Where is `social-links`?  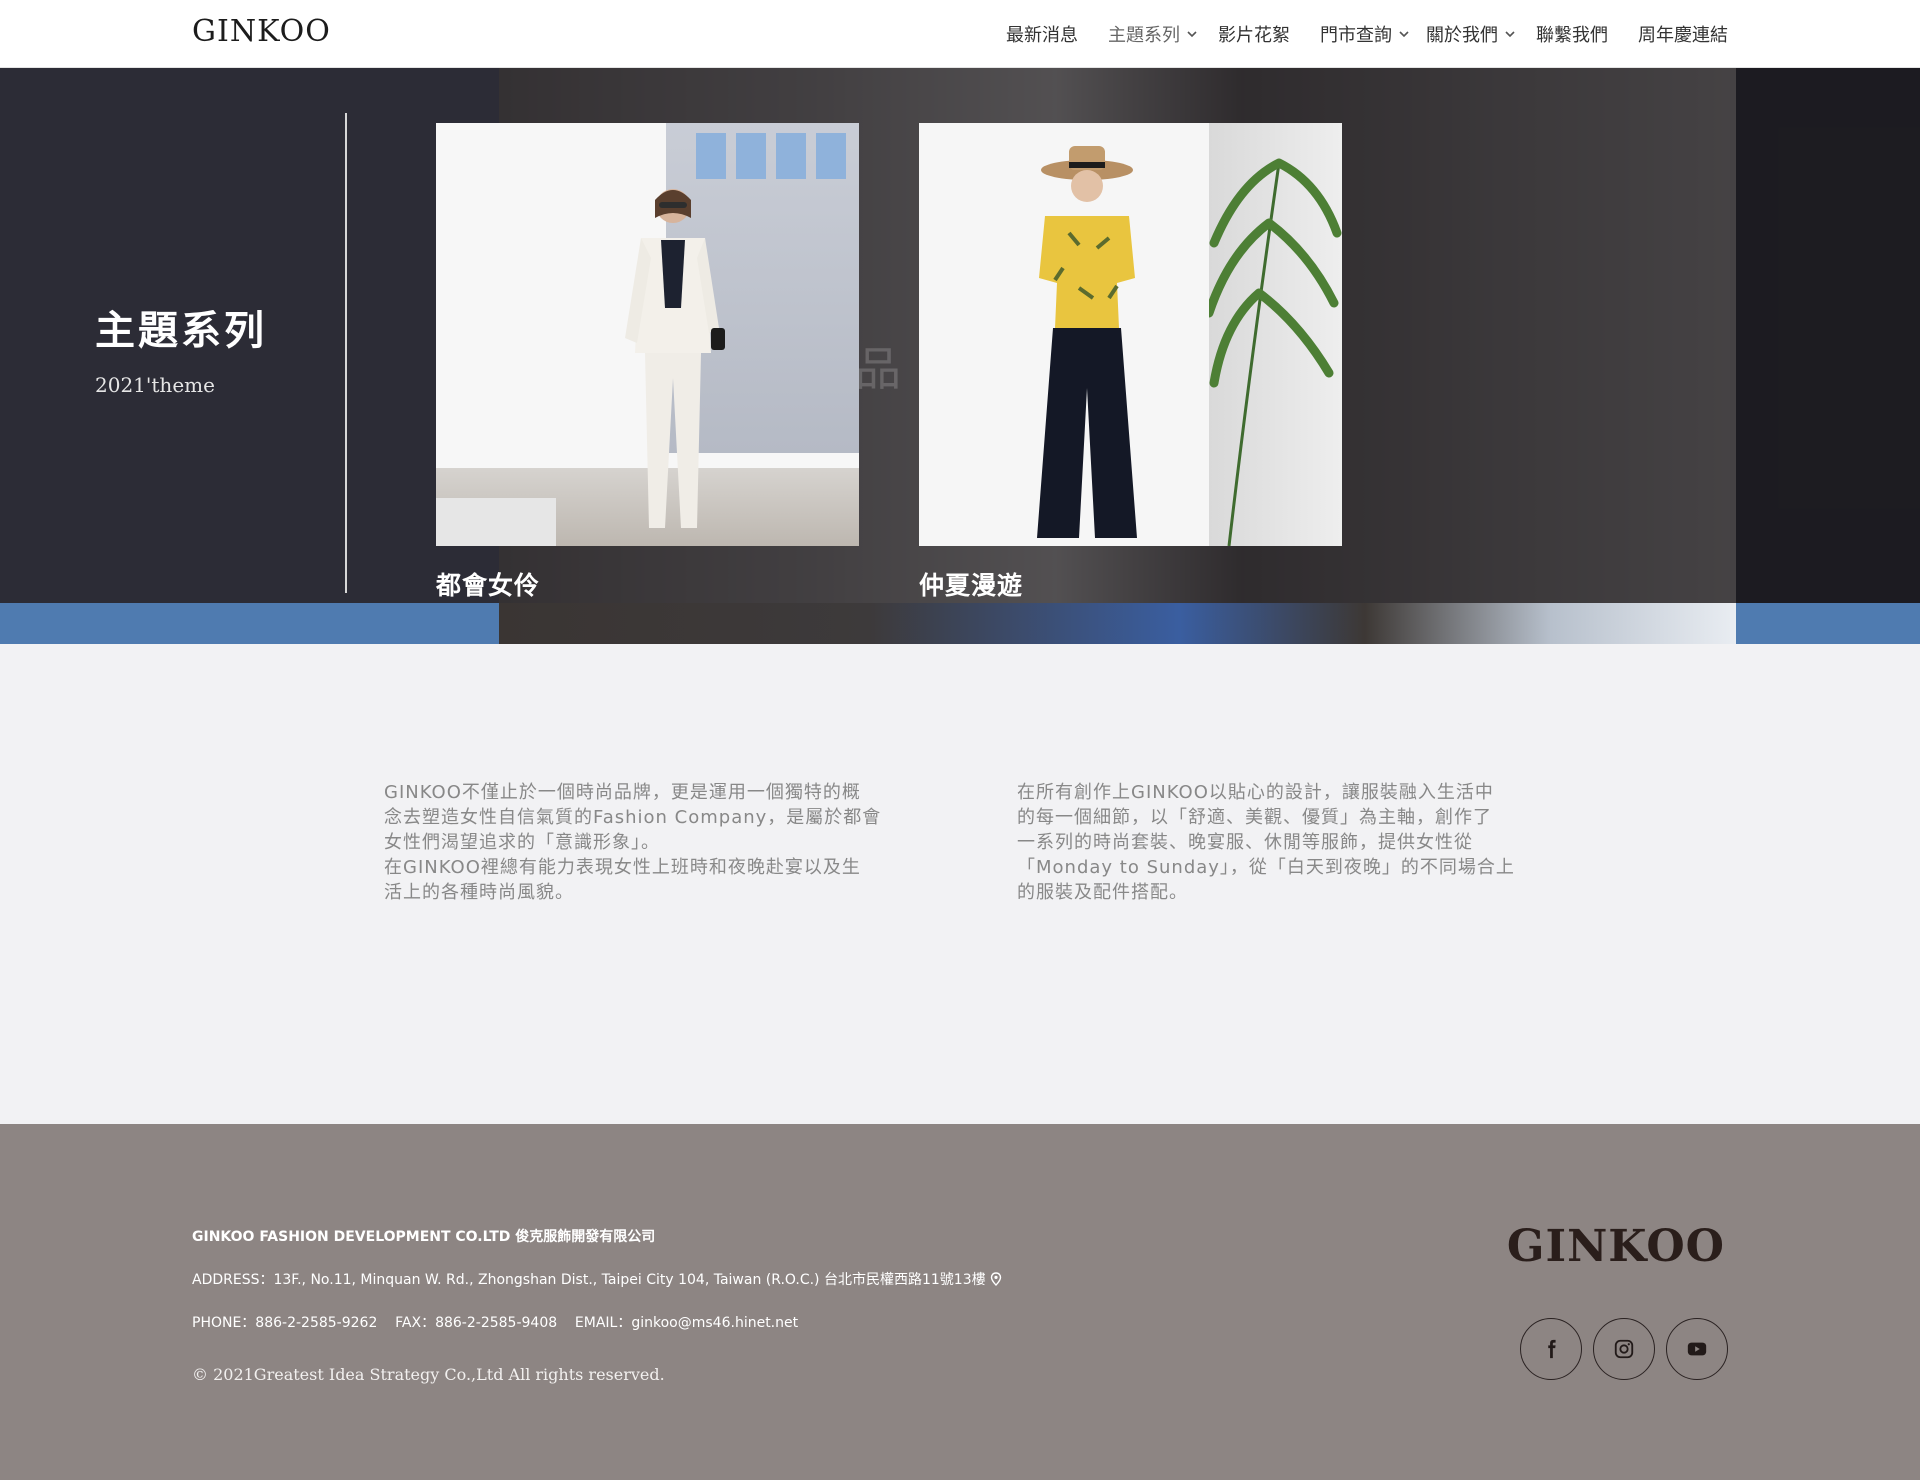 social-links is located at coordinates (1618, 1349).